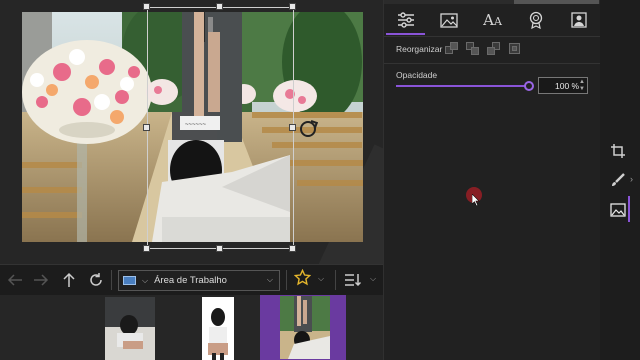 The width and height of the screenshot is (640, 360). What do you see at coordinates (96, 280) in the screenshot?
I see `refresh-icon` at bounding box center [96, 280].